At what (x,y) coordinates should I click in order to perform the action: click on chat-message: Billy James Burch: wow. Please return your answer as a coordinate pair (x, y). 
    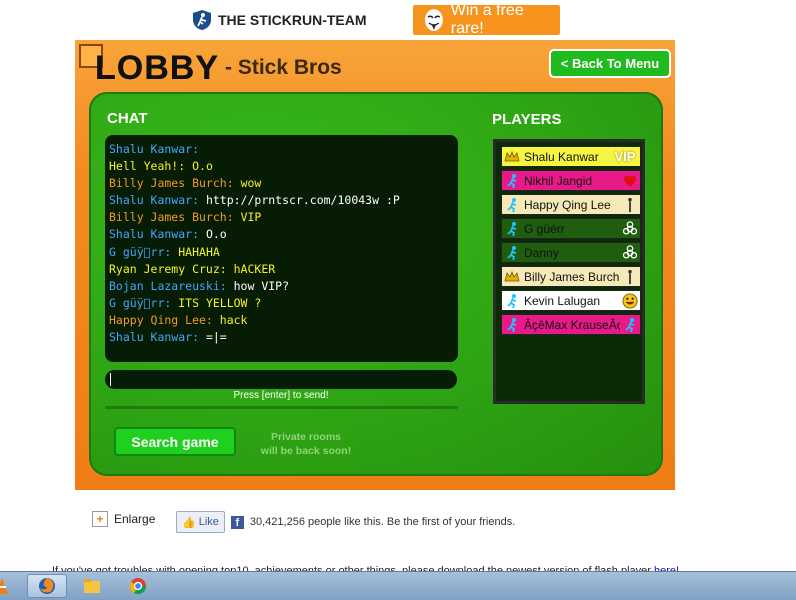
    Looking at the image, I should click on (281, 183).